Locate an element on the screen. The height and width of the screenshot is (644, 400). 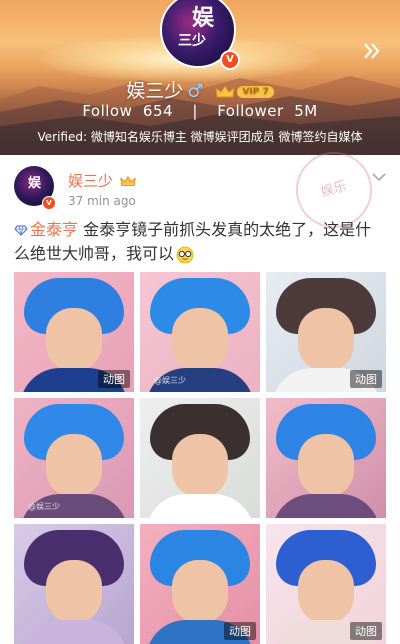
follow-stats: Follow 654 | Follower 5M is located at coordinates (200, 111).